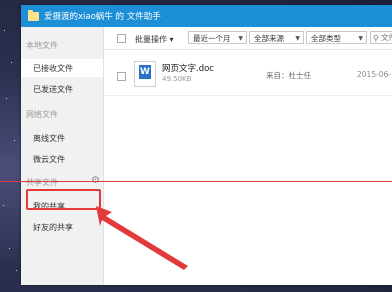  Describe the element at coordinates (53, 89) in the screenshot. I see `sidebar-item-sent: 已发送文件` at that location.